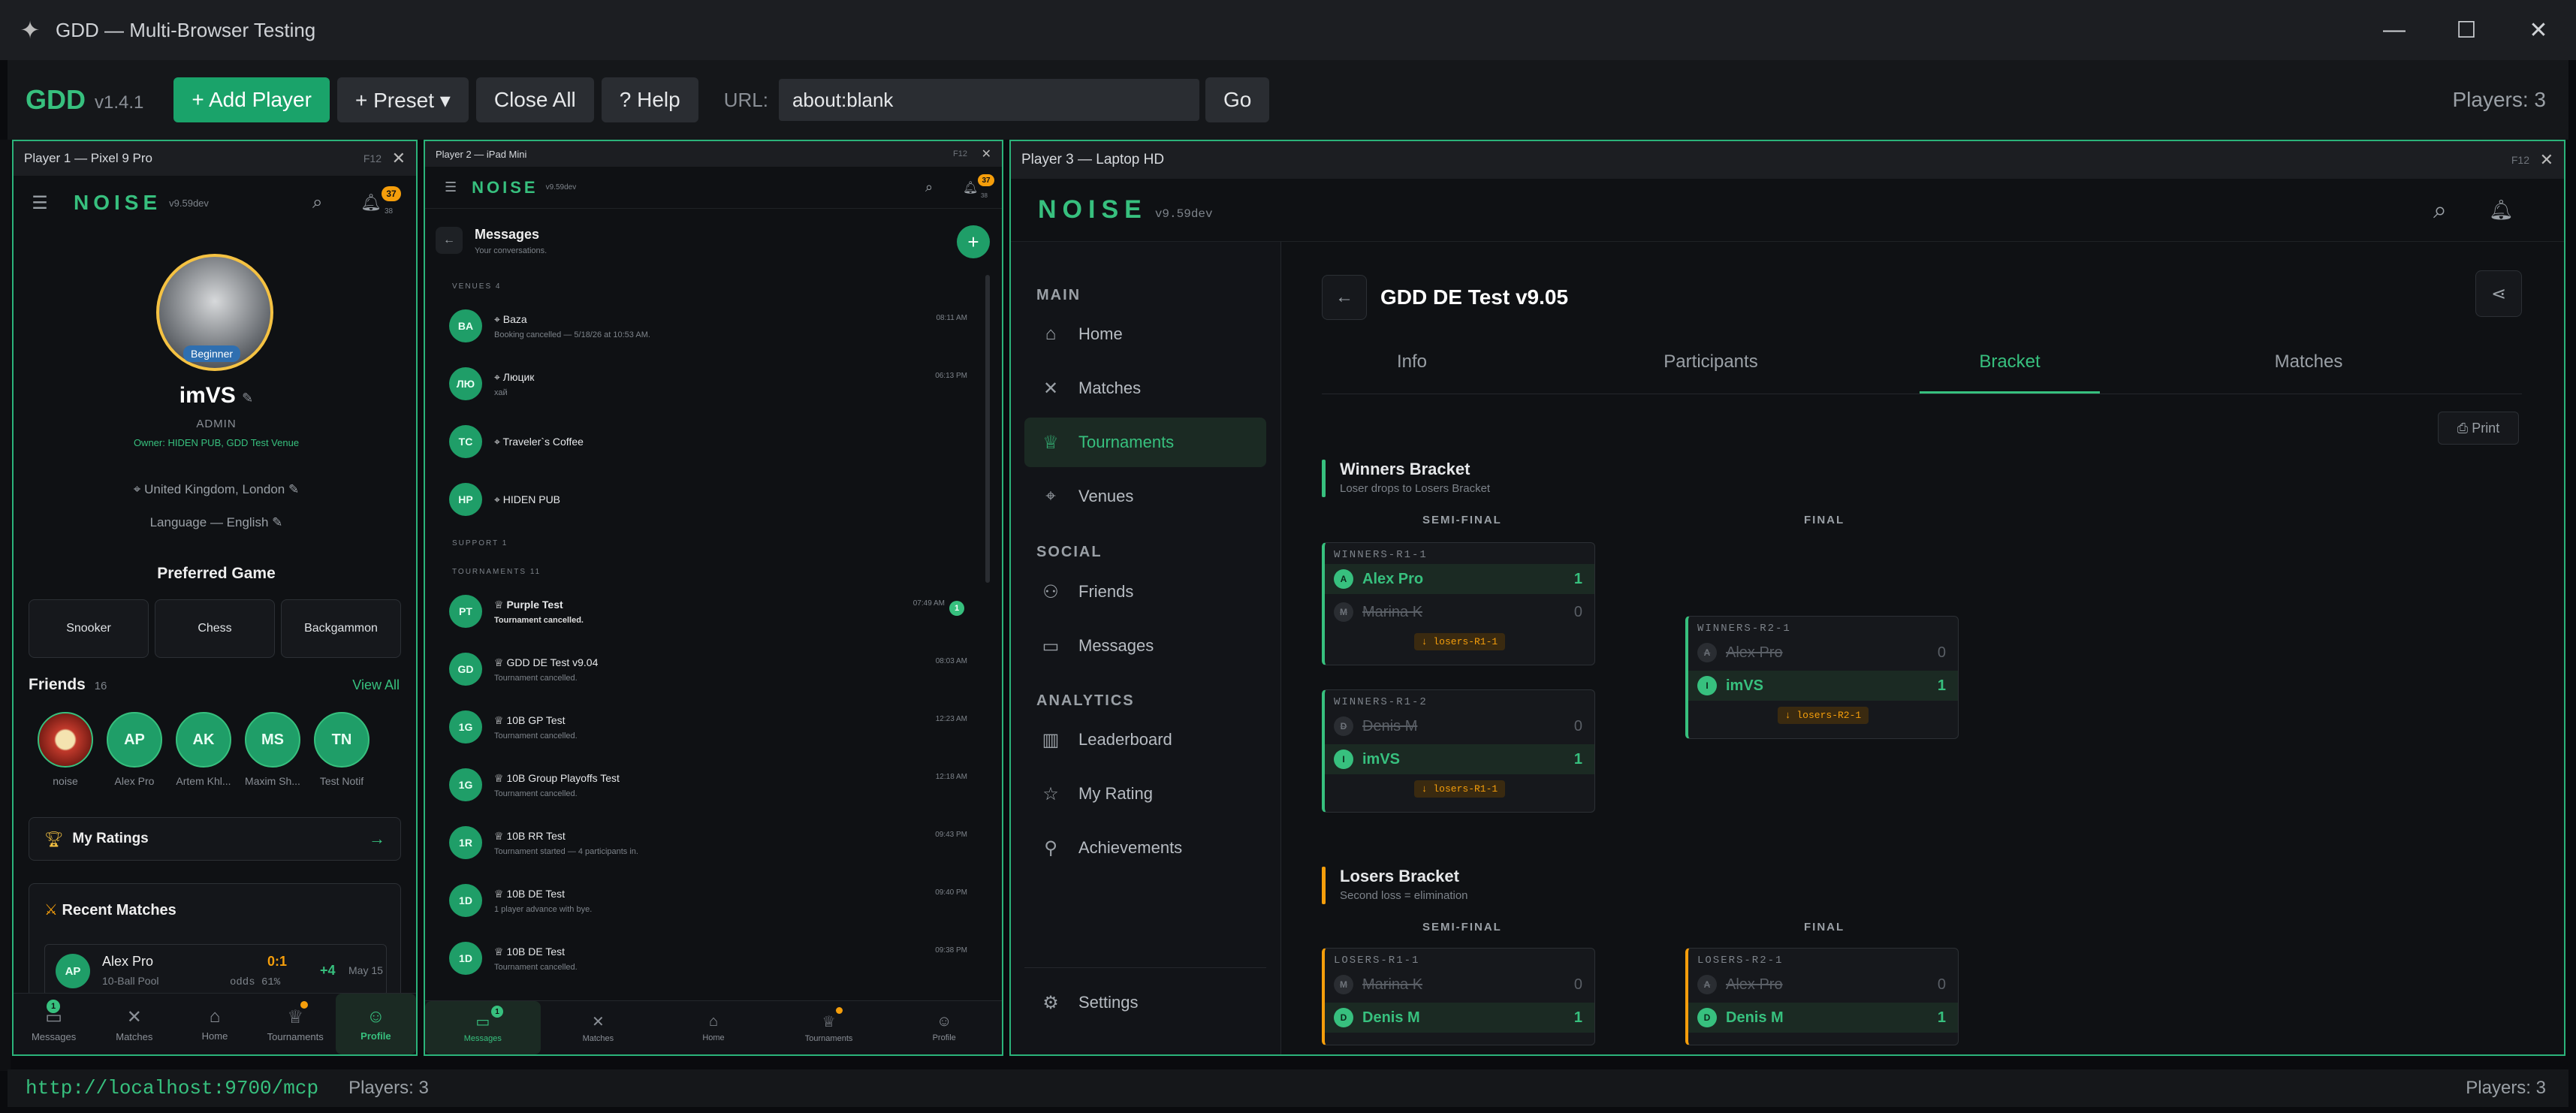  What do you see at coordinates (1822, 996) in the screenshot?
I see `bracket-match: LOSERS-R2-1 A Alex Pro 0 D Denis M 1` at bounding box center [1822, 996].